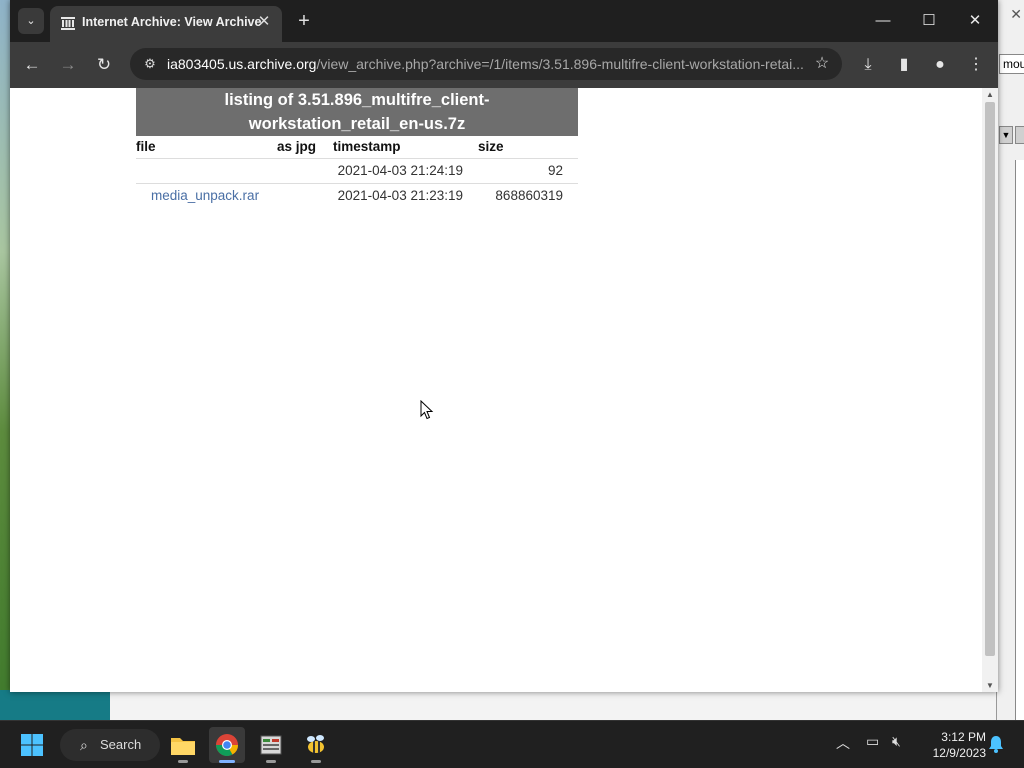 The width and height of the screenshot is (1024, 768). Describe the element at coordinates (976, 65) in the screenshot. I see `menu-kebab-icon: ⋮` at that location.